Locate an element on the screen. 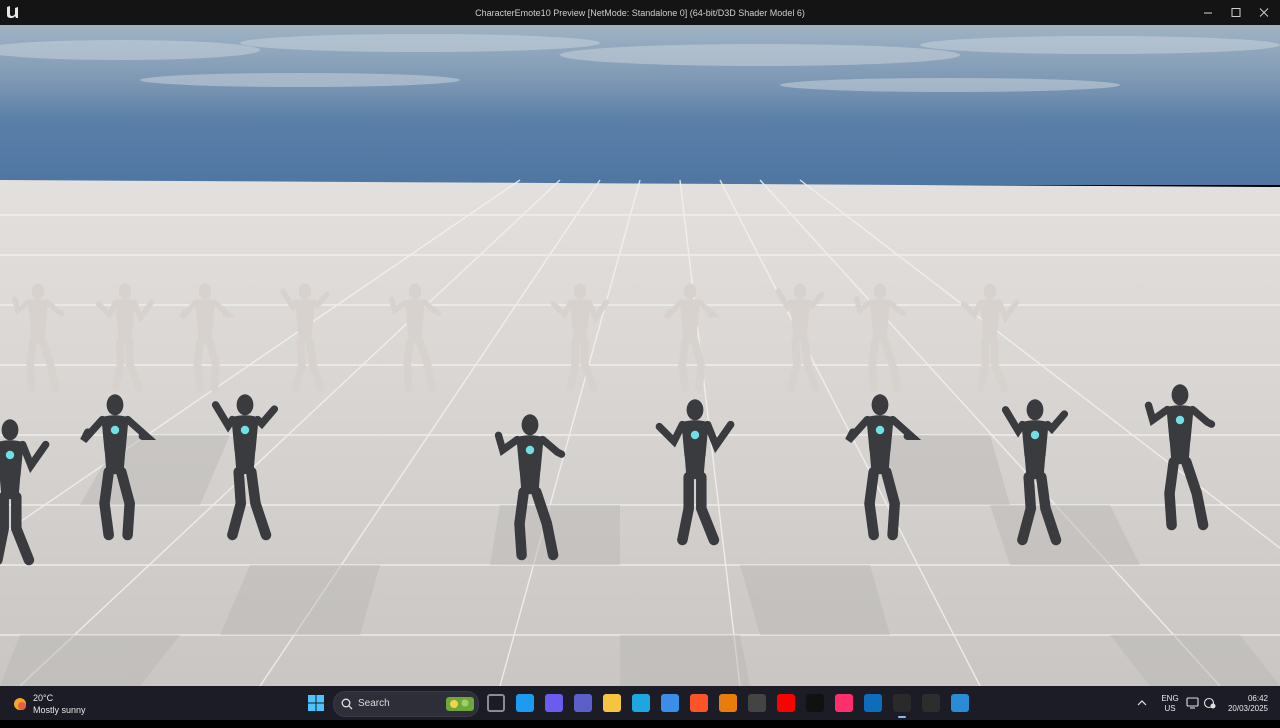 Image resolution: width=1280 pixels, height=728 pixels. active-app-indicator is located at coordinates (902, 717).